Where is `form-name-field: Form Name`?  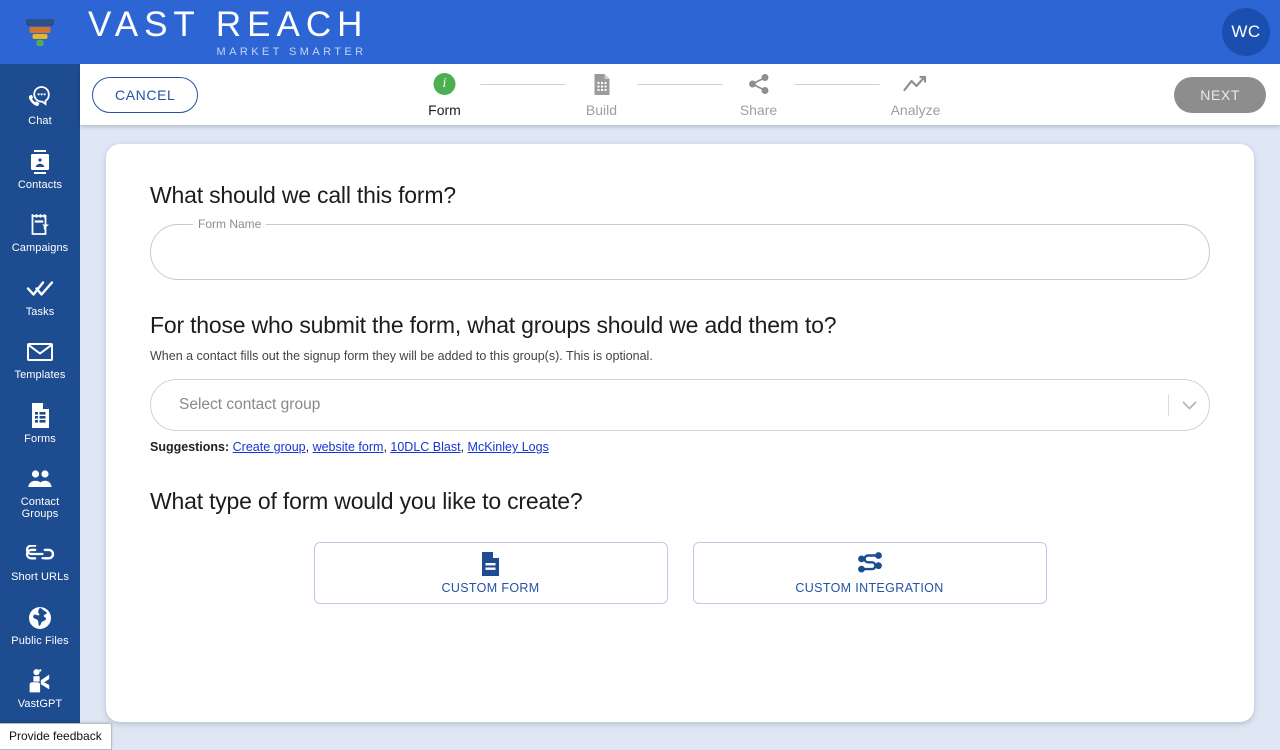
form-name-field: Form Name is located at coordinates (680, 248).